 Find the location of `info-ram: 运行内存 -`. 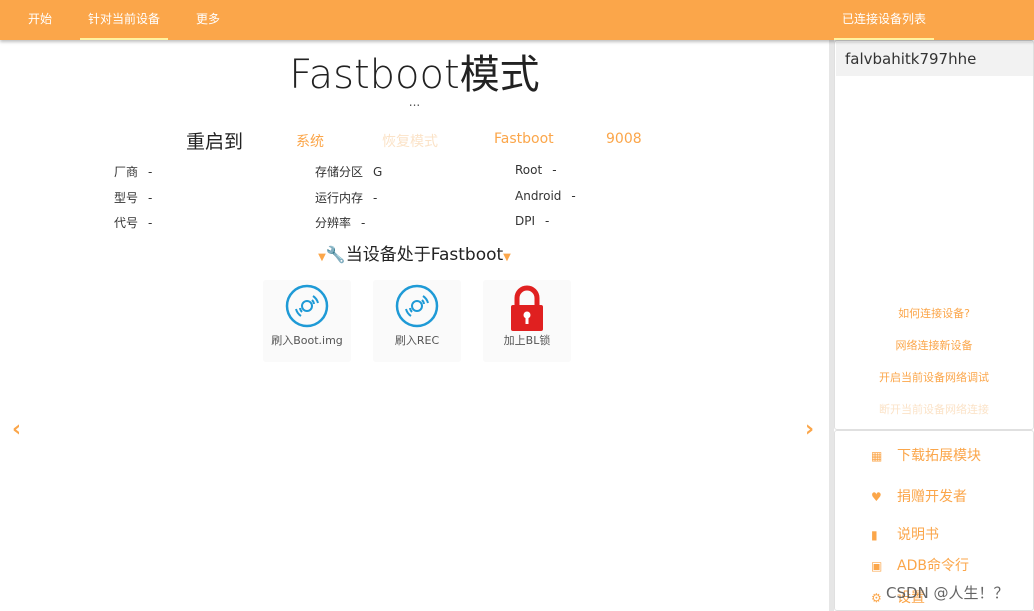

info-ram: 运行内存 - is located at coordinates (346, 197).